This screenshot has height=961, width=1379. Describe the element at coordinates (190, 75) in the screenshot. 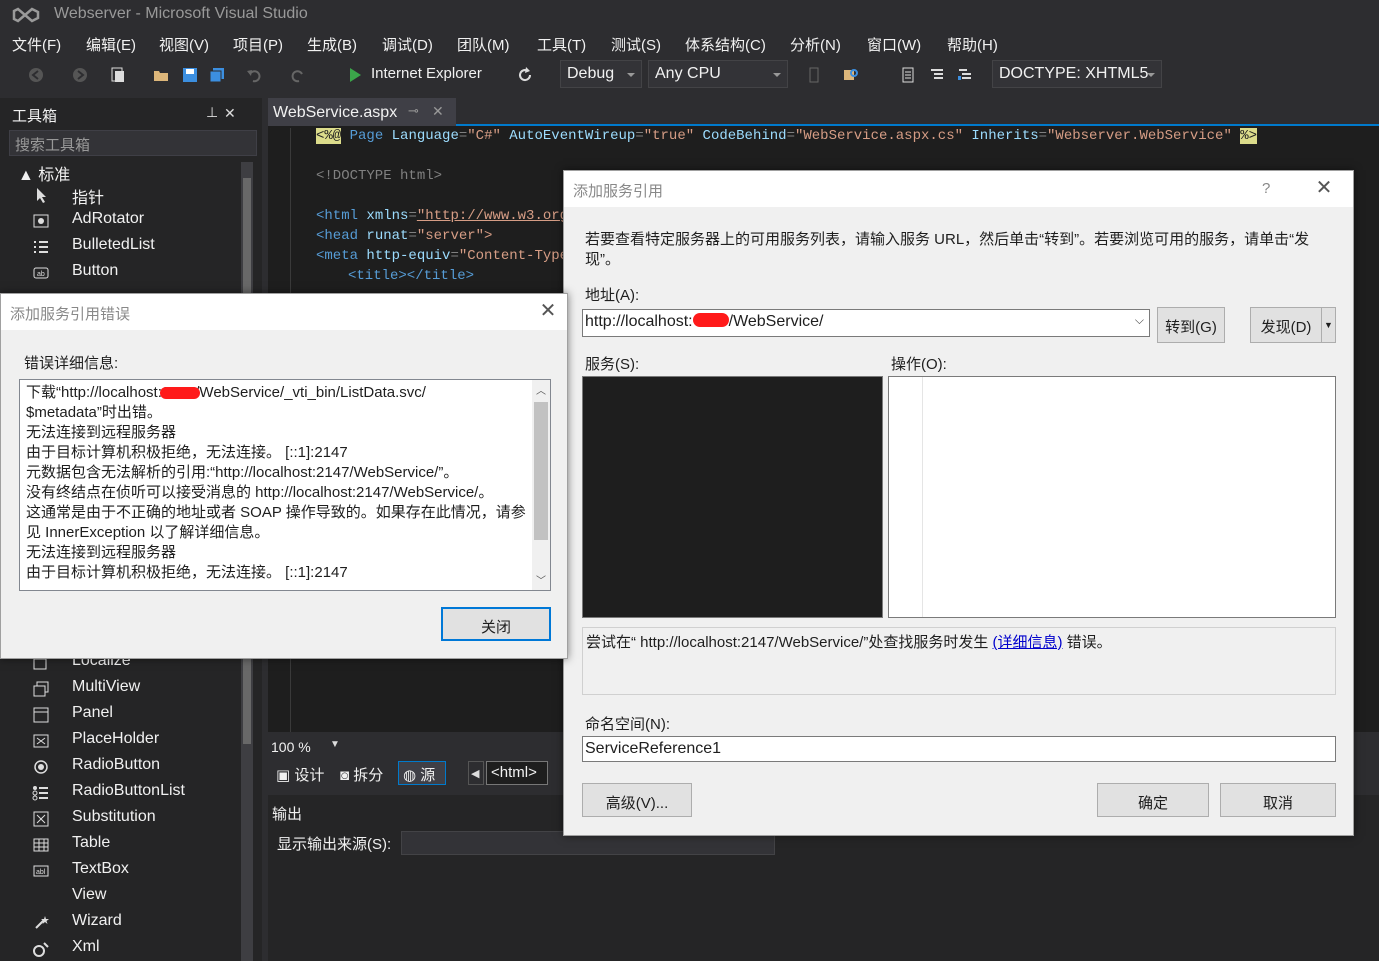

I see `save-icon` at that location.